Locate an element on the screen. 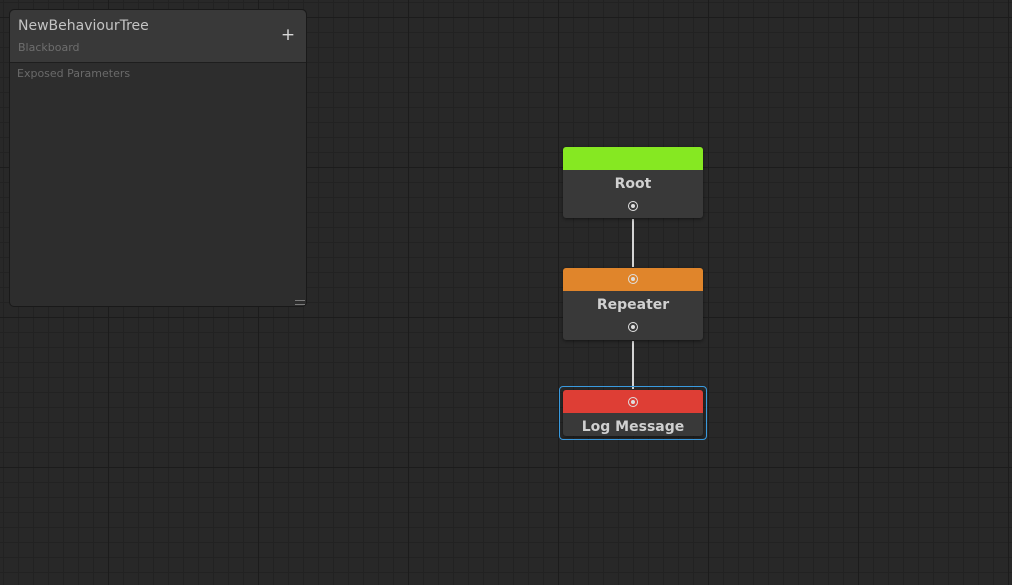 This screenshot has height=585, width=1012. edge-root-to-repeater is located at coordinates (633, 243).